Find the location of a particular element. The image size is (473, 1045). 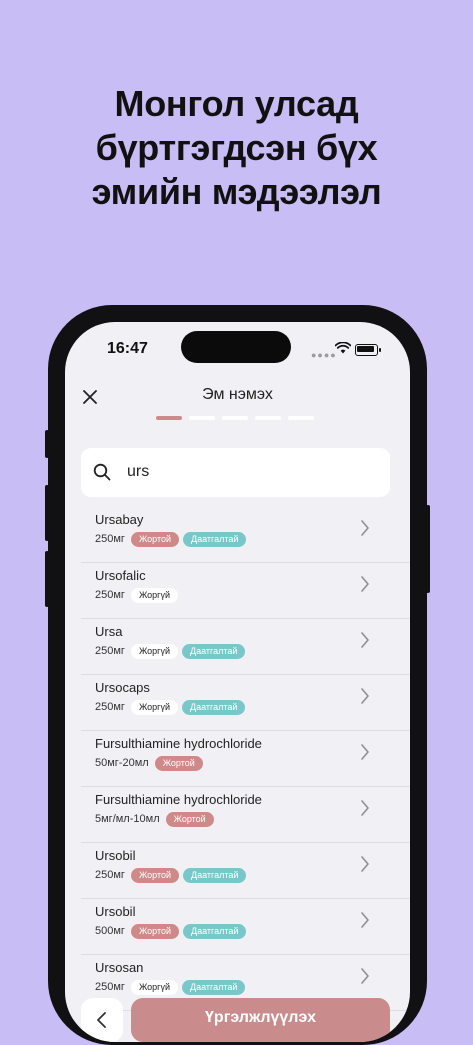

medicine-dose: 5мг/мл-10мл is located at coordinates (127, 819).